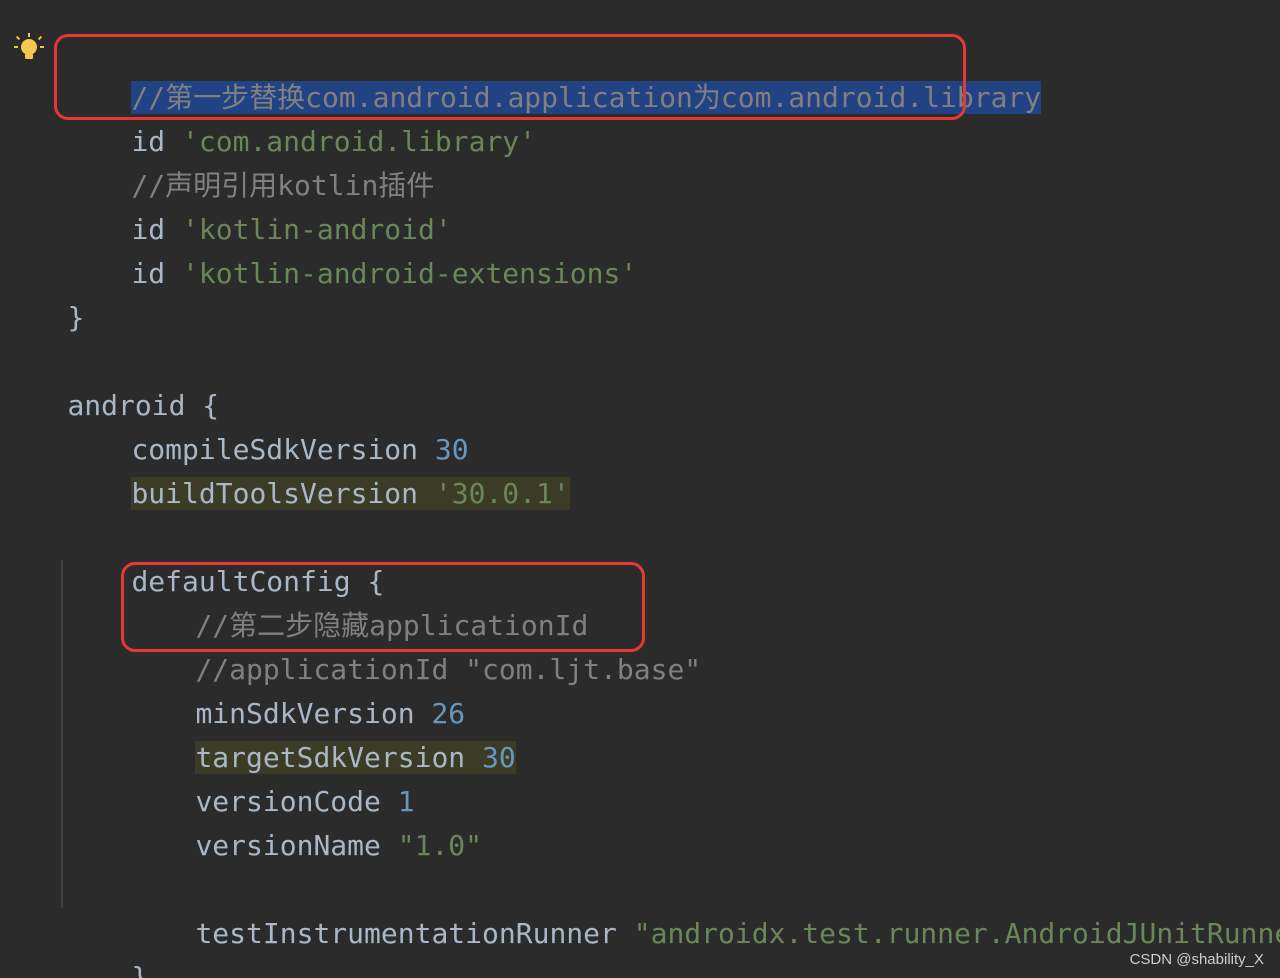 The width and height of the screenshot is (1280, 978). I want to click on code-line-16: targetSdkVersion 30, so click(322, 733).